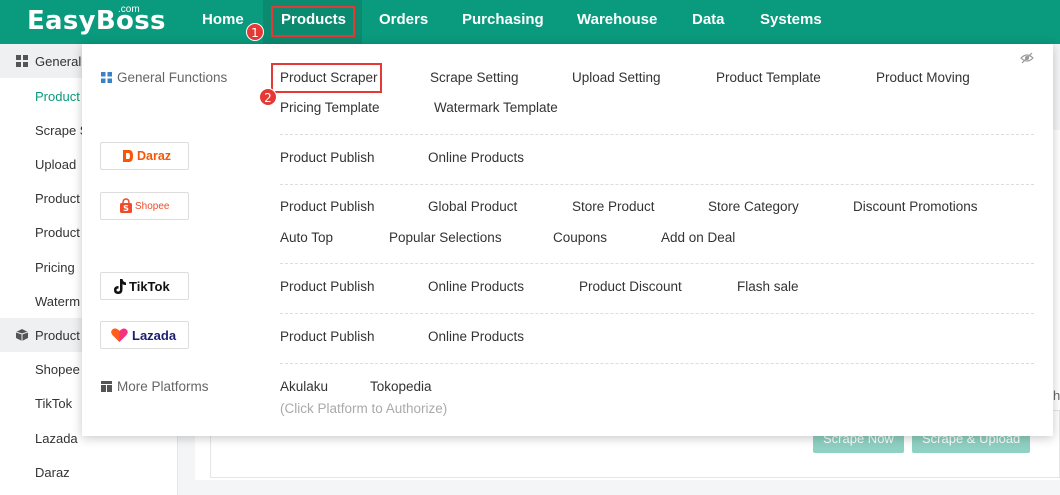 The width and height of the screenshot is (1060, 495). What do you see at coordinates (255, 32) in the screenshot?
I see `step-badge-1: 1` at bounding box center [255, 32].